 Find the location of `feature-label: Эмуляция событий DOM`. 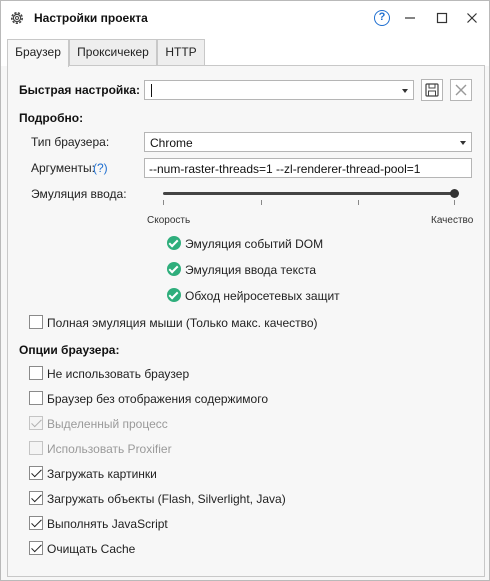

feature-label: Эмуляция событий DOM is located at coordinates (254, 244).